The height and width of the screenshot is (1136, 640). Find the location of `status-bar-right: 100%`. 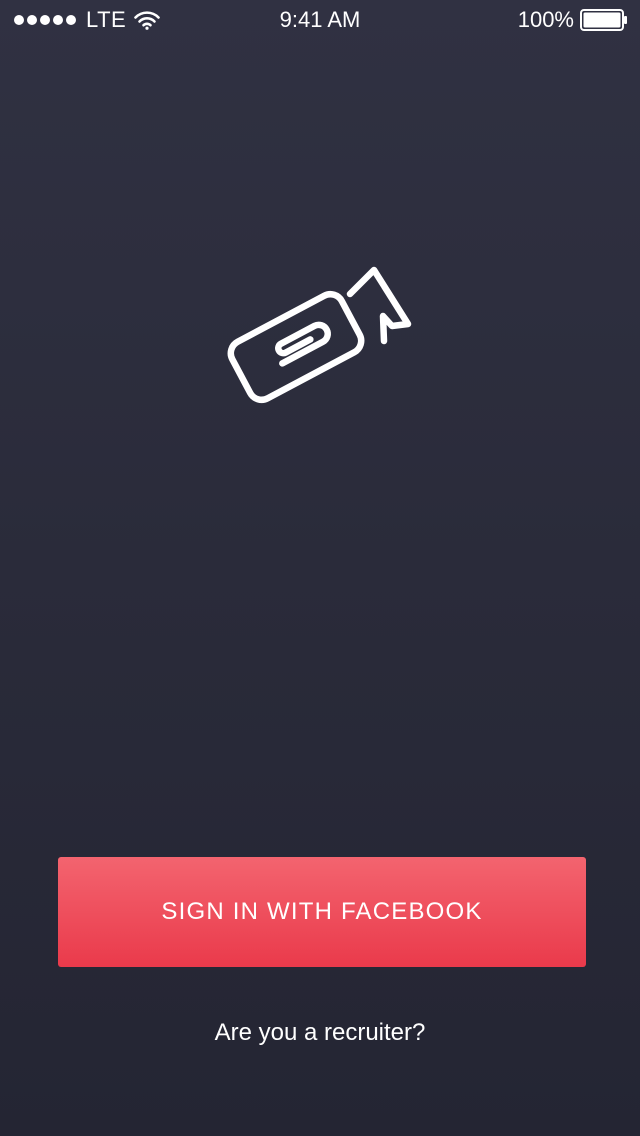

status-bar-right: 100% is located at coordinates (573, 20).